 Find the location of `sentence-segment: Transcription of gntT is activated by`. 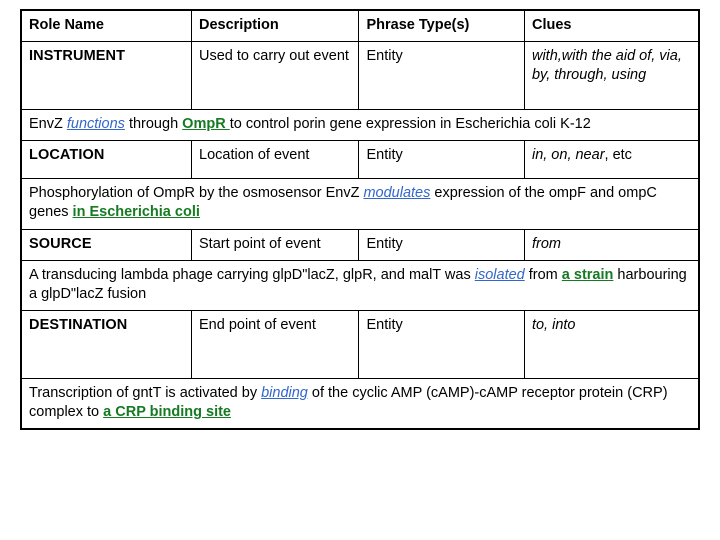

sentence-segment: Transcription of gntT is activated by is located at coordinates (145, 392).